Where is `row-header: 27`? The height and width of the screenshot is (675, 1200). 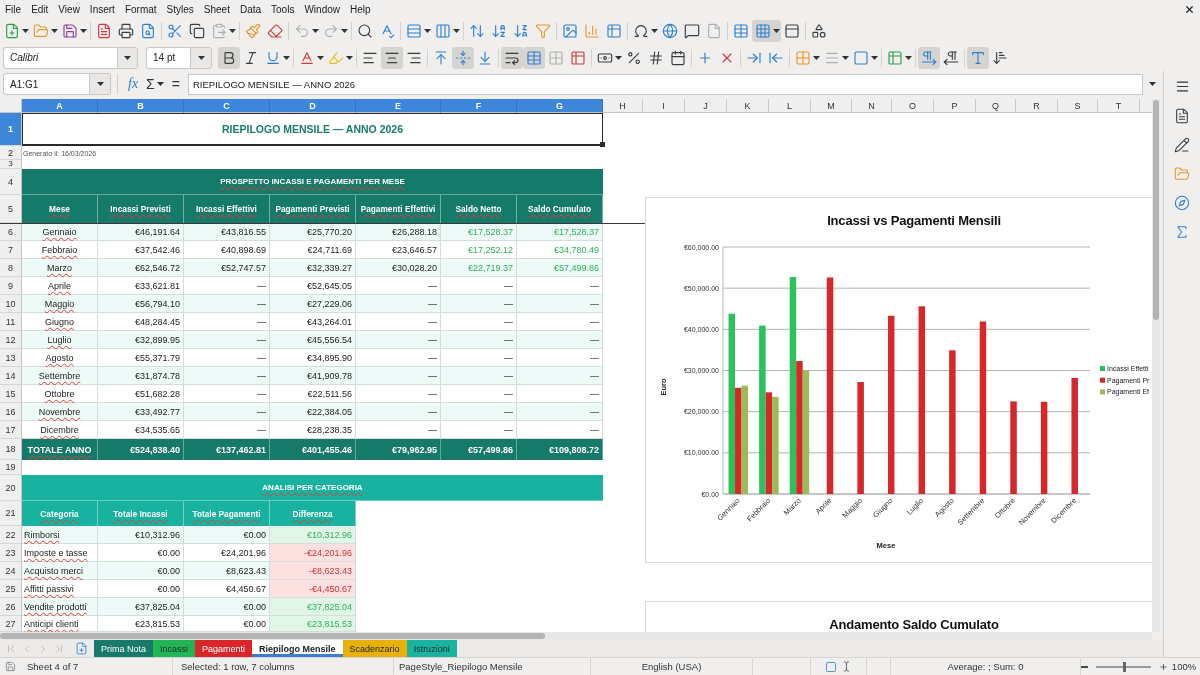 row-header: 27 is located at coordinates (11, 624).